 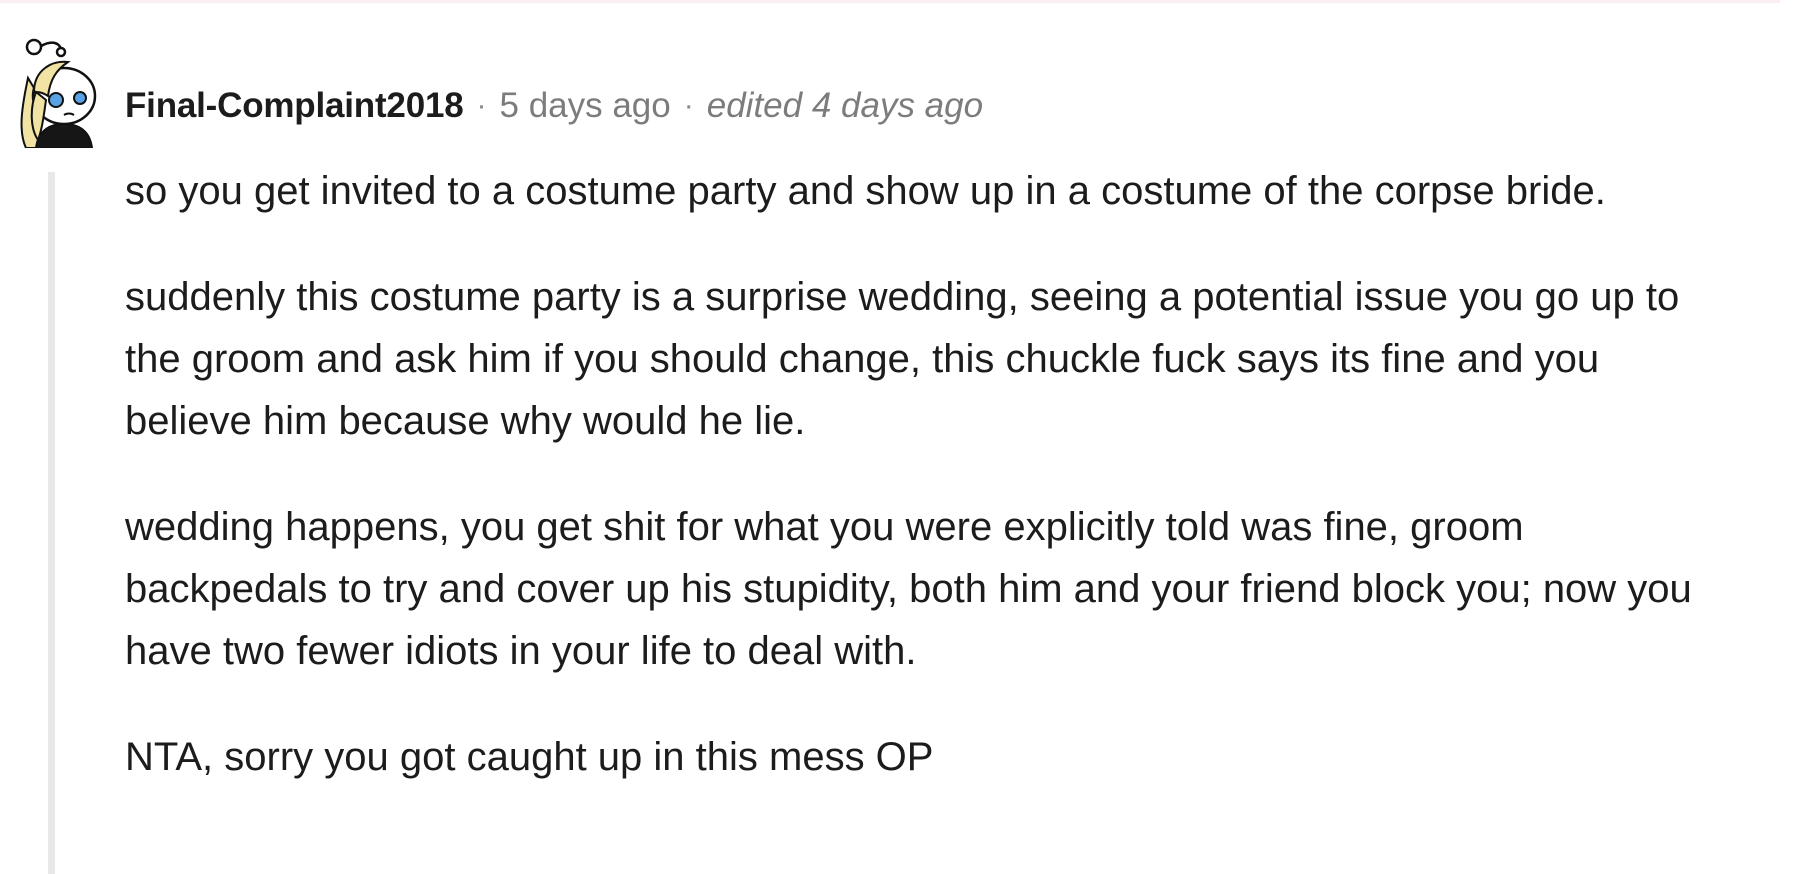 What do you see at coordinates (585, 106) in the screenshot?
I see `comment-timestamp: 5 days ago` at bounding box center [585, 106].